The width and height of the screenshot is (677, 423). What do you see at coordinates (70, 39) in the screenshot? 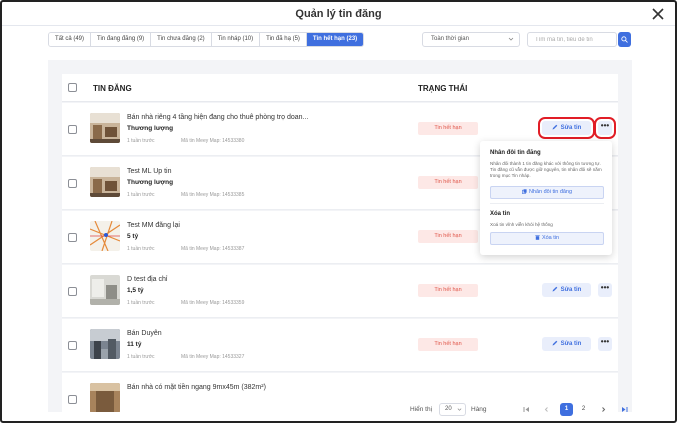
I see `tab-all: Tất cả (49)` at bounding box center [70, 39].